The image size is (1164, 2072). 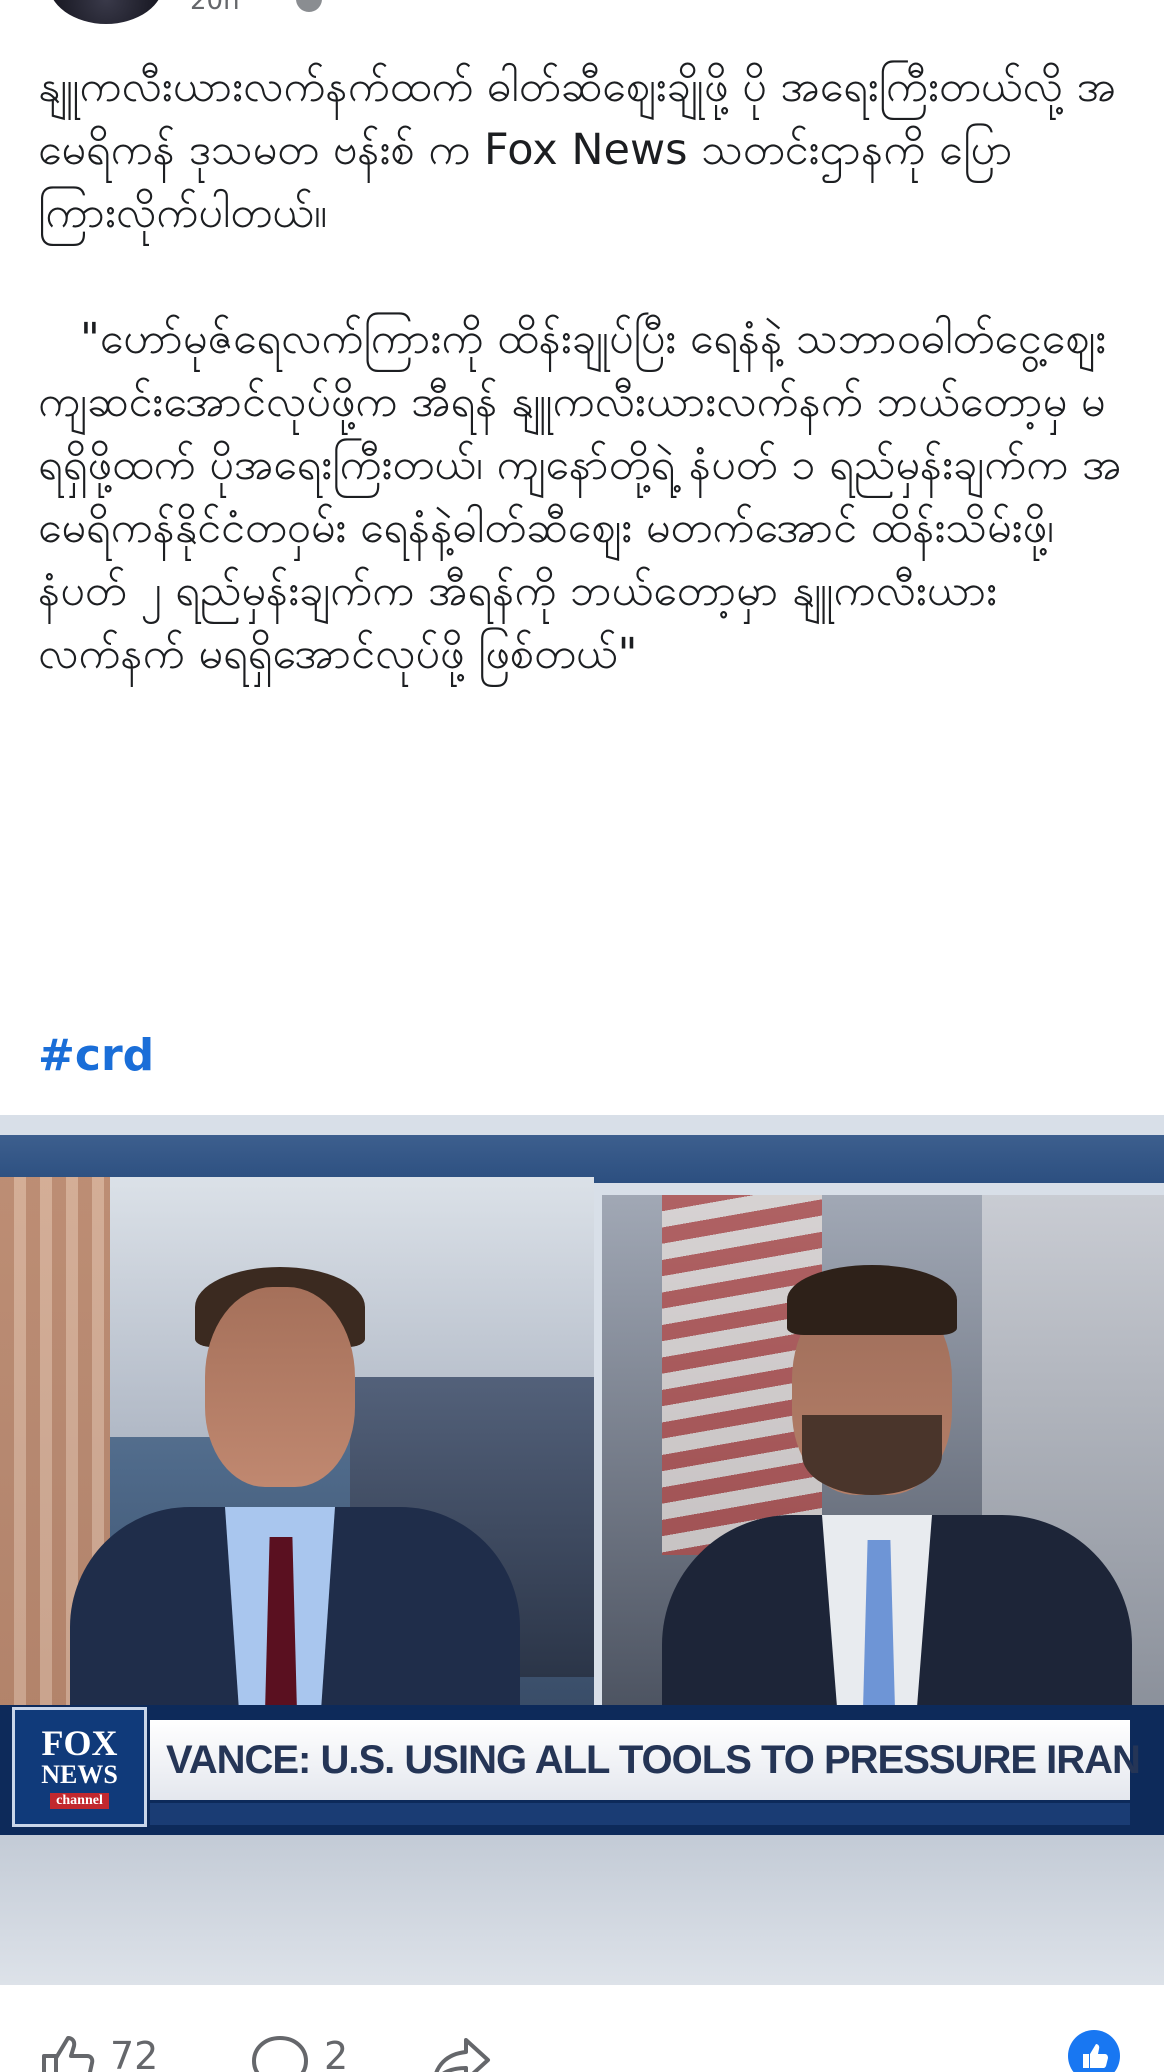 What do you see at coordinates (280, 2054) in the screenshot?
I see `comment-bubble-icon` at bounding box center [280, 2054].